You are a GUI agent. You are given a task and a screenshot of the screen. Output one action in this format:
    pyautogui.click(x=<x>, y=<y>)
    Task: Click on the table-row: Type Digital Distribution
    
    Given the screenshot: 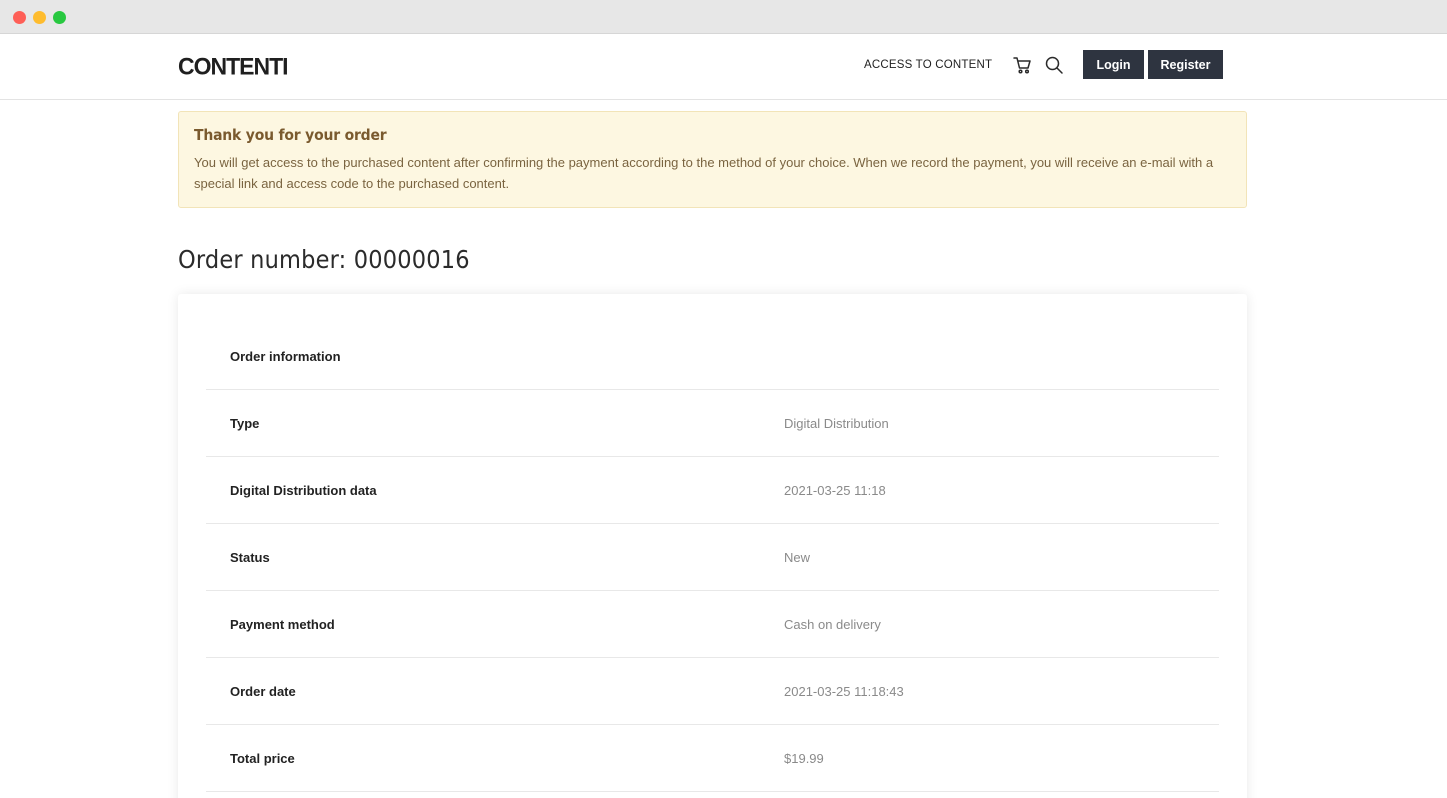 What is the action you would take?
    pyautogui.click(x=712, y=423)
    